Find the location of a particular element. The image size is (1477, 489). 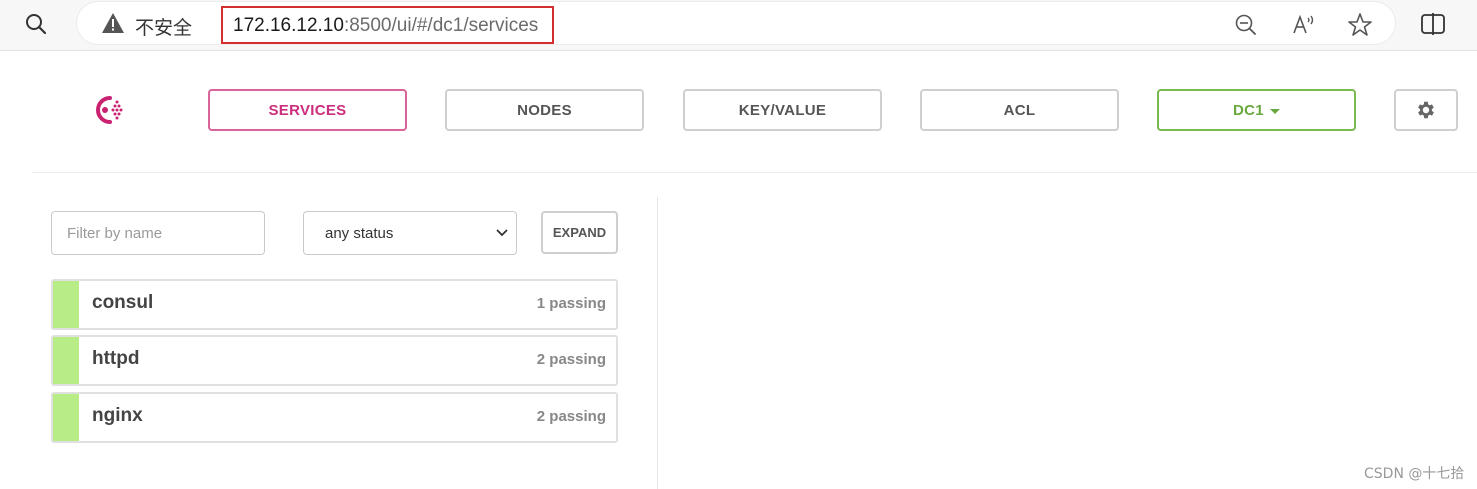

warning-icon is located at coordinates (113, 23).